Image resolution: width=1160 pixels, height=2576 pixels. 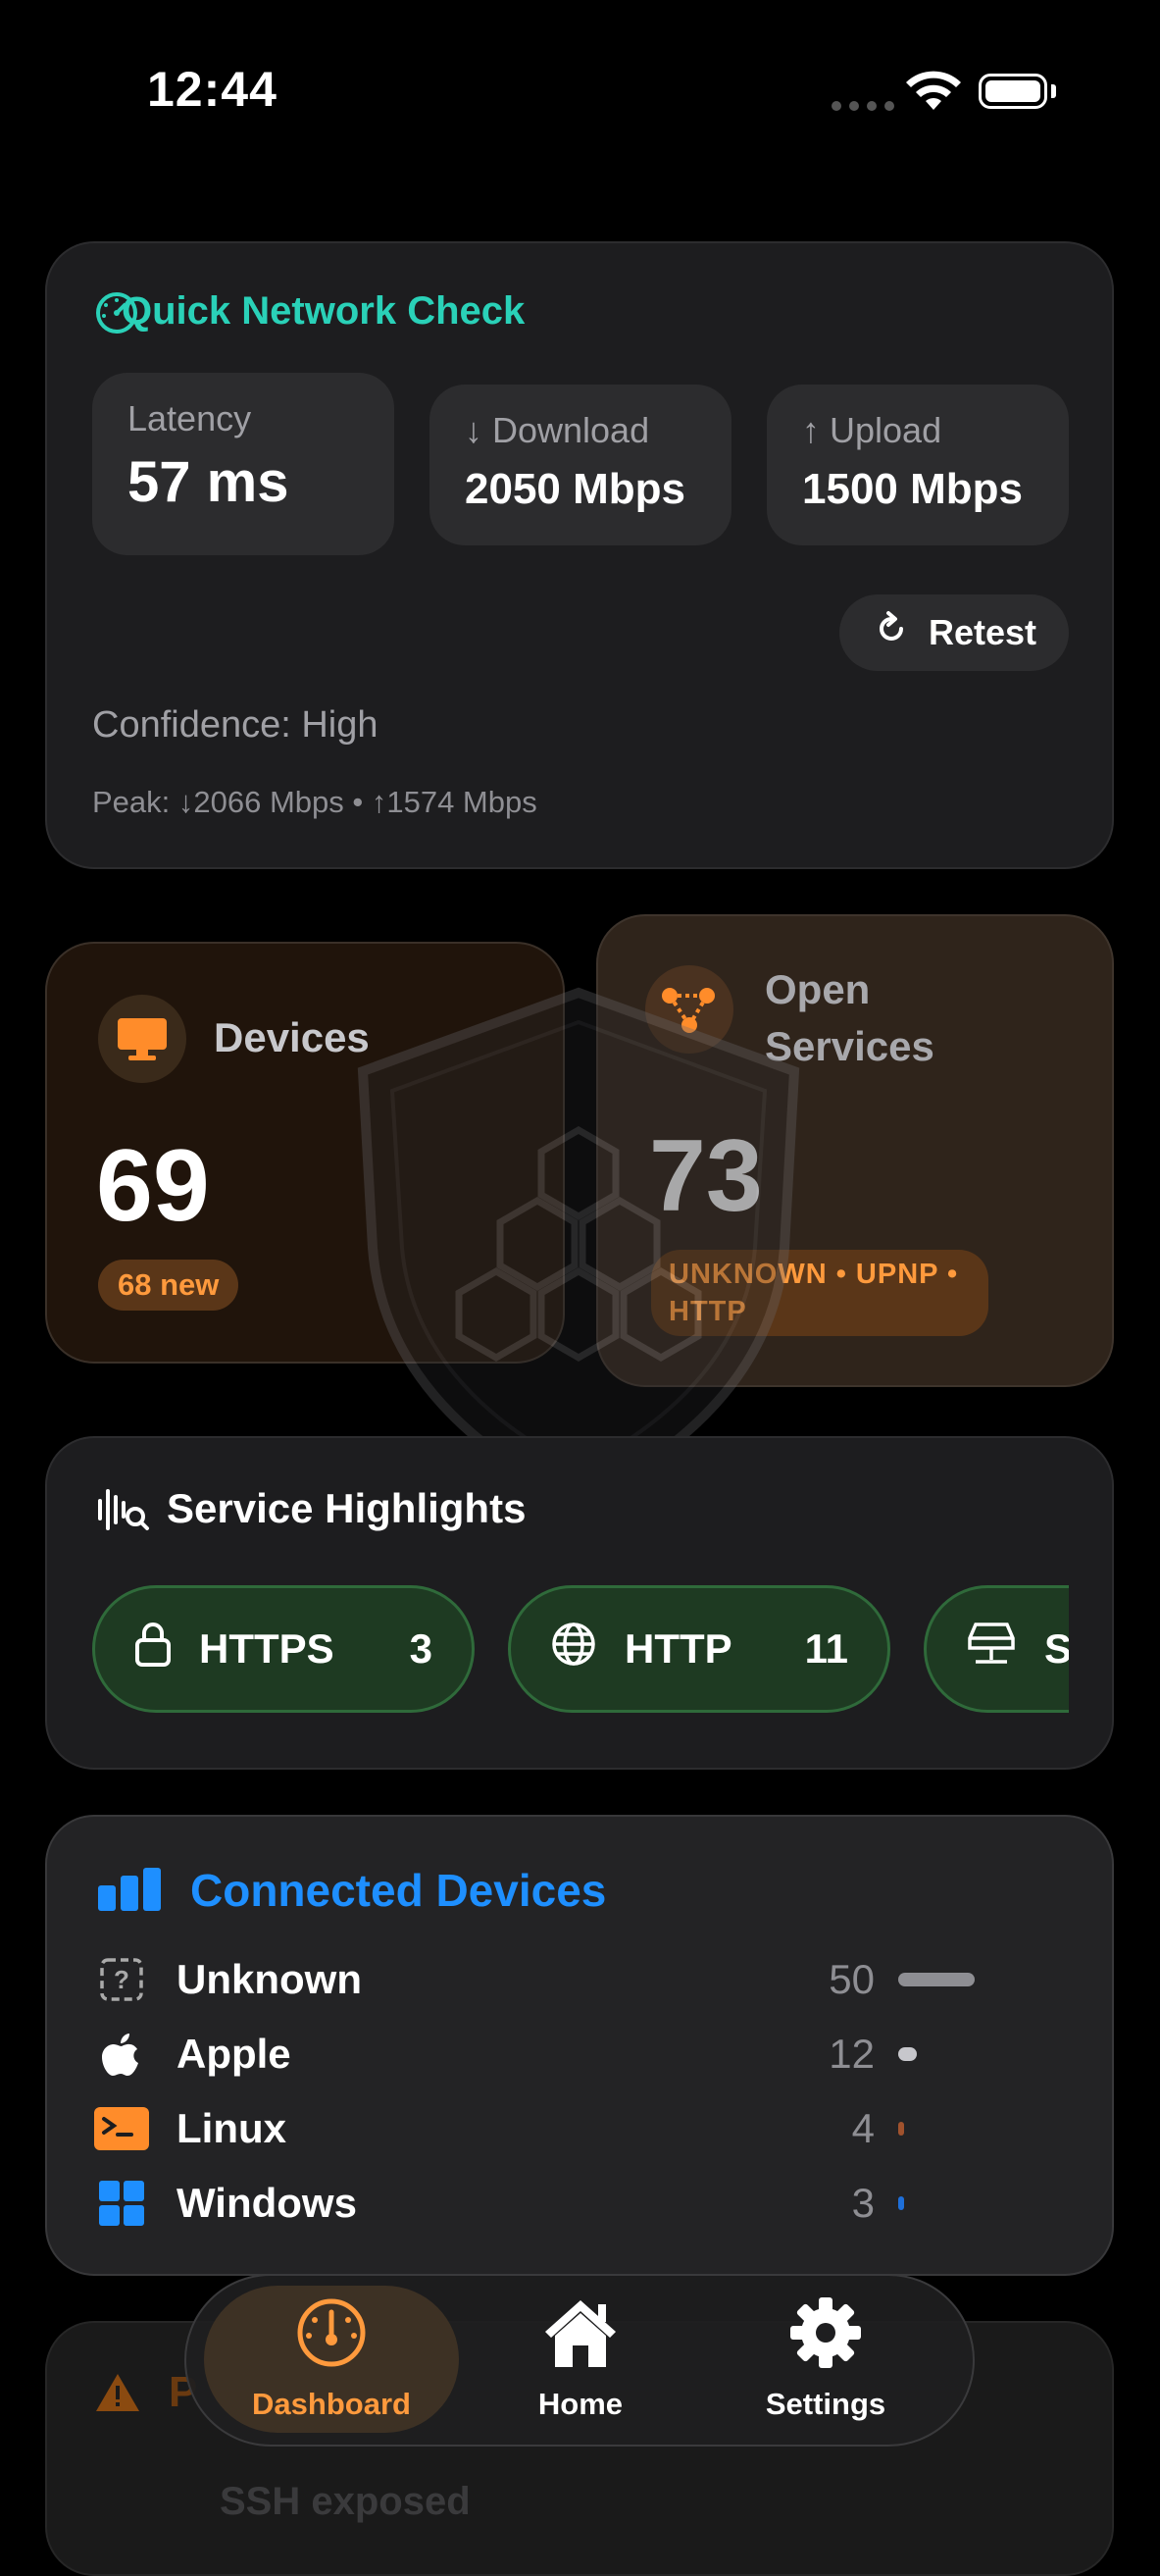 What do you see at coordinates (421, 1648) in the screenshot?
I see `service-pill-count: 3` at bounding box center [421, 1648].